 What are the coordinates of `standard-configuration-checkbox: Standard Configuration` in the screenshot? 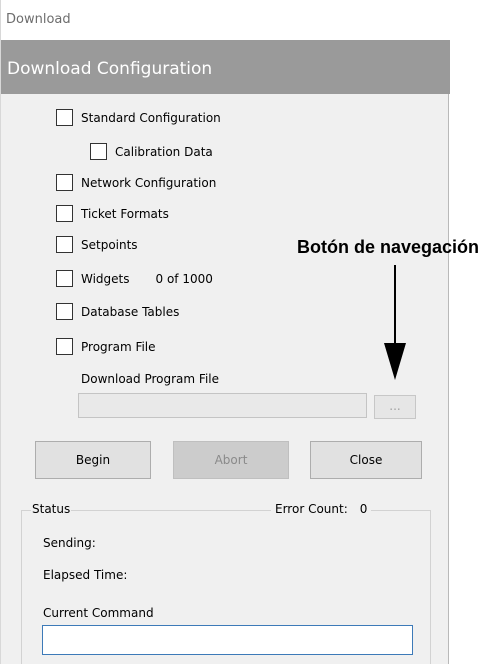 It's located at (138, 117).